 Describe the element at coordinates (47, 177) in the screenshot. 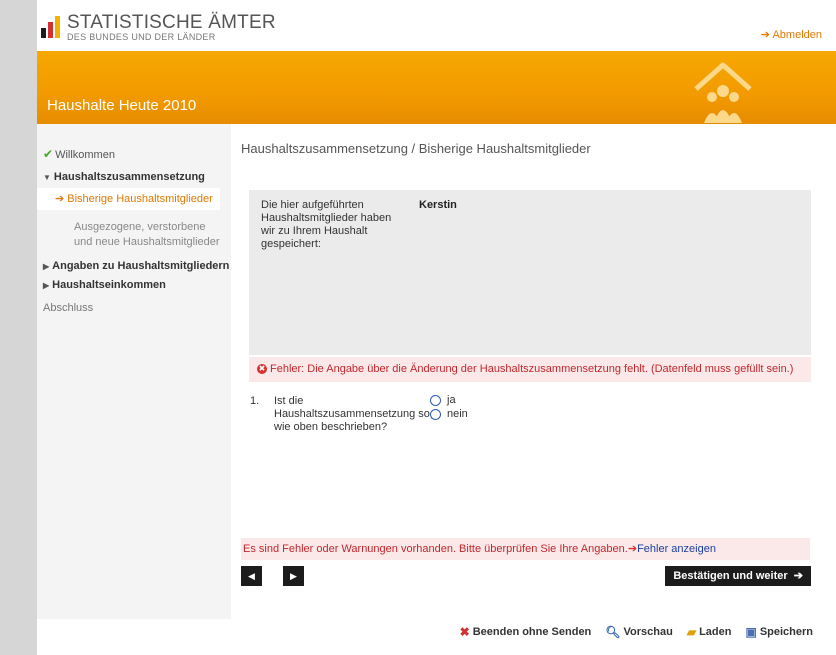

I see `triangle-down-icon: ▼` at that location.